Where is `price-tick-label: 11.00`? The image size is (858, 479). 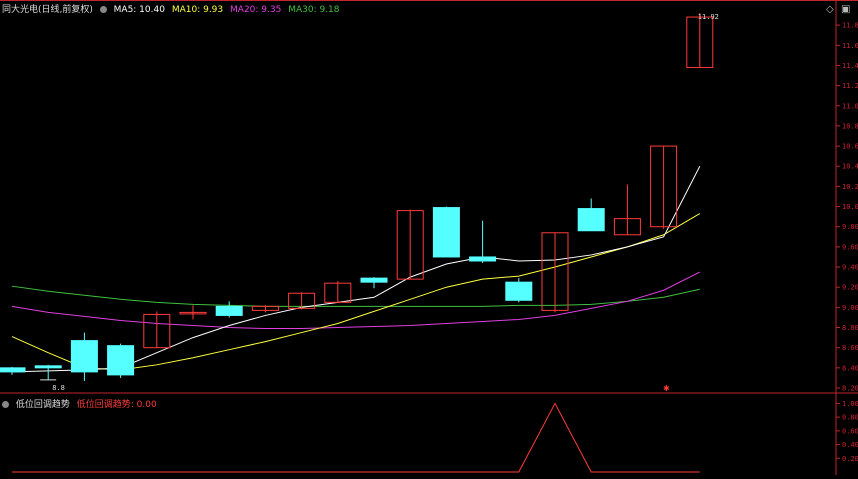 price-tick-label: 11.00 is located at coordinates (850, 106).